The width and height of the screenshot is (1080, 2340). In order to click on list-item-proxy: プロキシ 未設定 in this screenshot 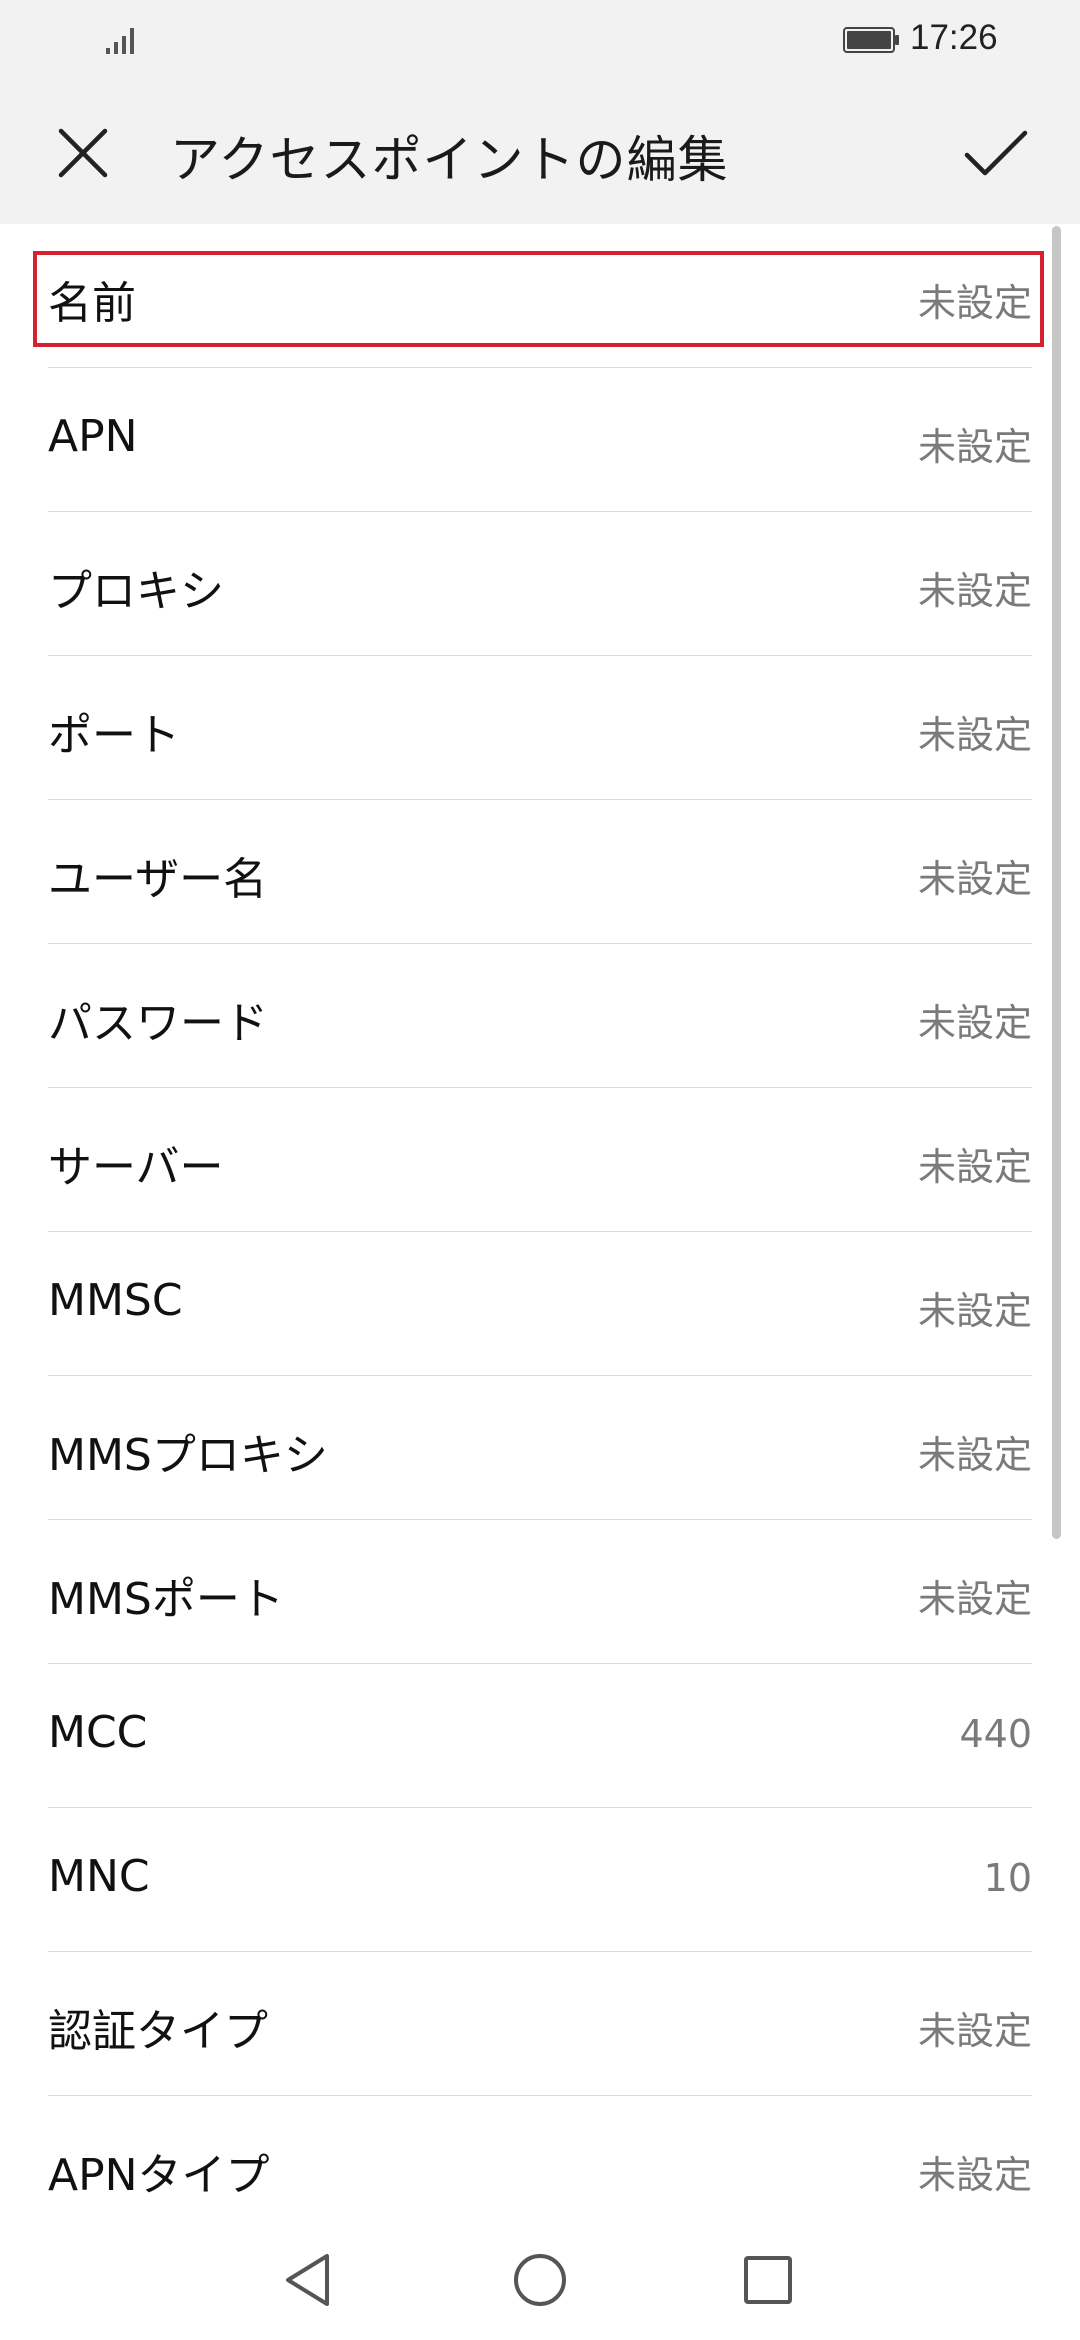, I will do `click(540, 584)`.